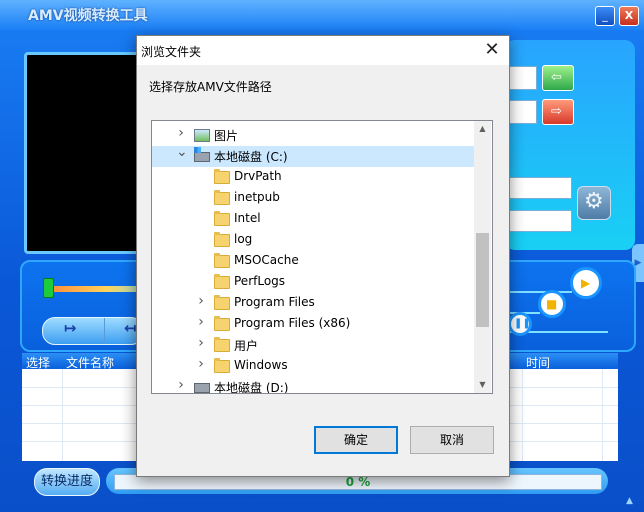 Image resolution: width=644 pixels, height=512 pixels. What do you see at coordinates (356, 440) in the screenshot?
I see `ok-button: 确定` at bounding box center [356, 440].